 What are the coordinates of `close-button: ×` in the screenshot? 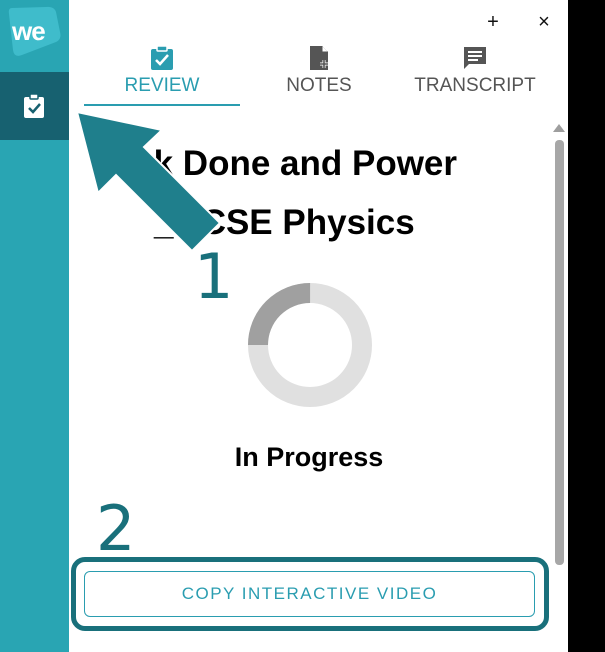 It's located at (544, 22).